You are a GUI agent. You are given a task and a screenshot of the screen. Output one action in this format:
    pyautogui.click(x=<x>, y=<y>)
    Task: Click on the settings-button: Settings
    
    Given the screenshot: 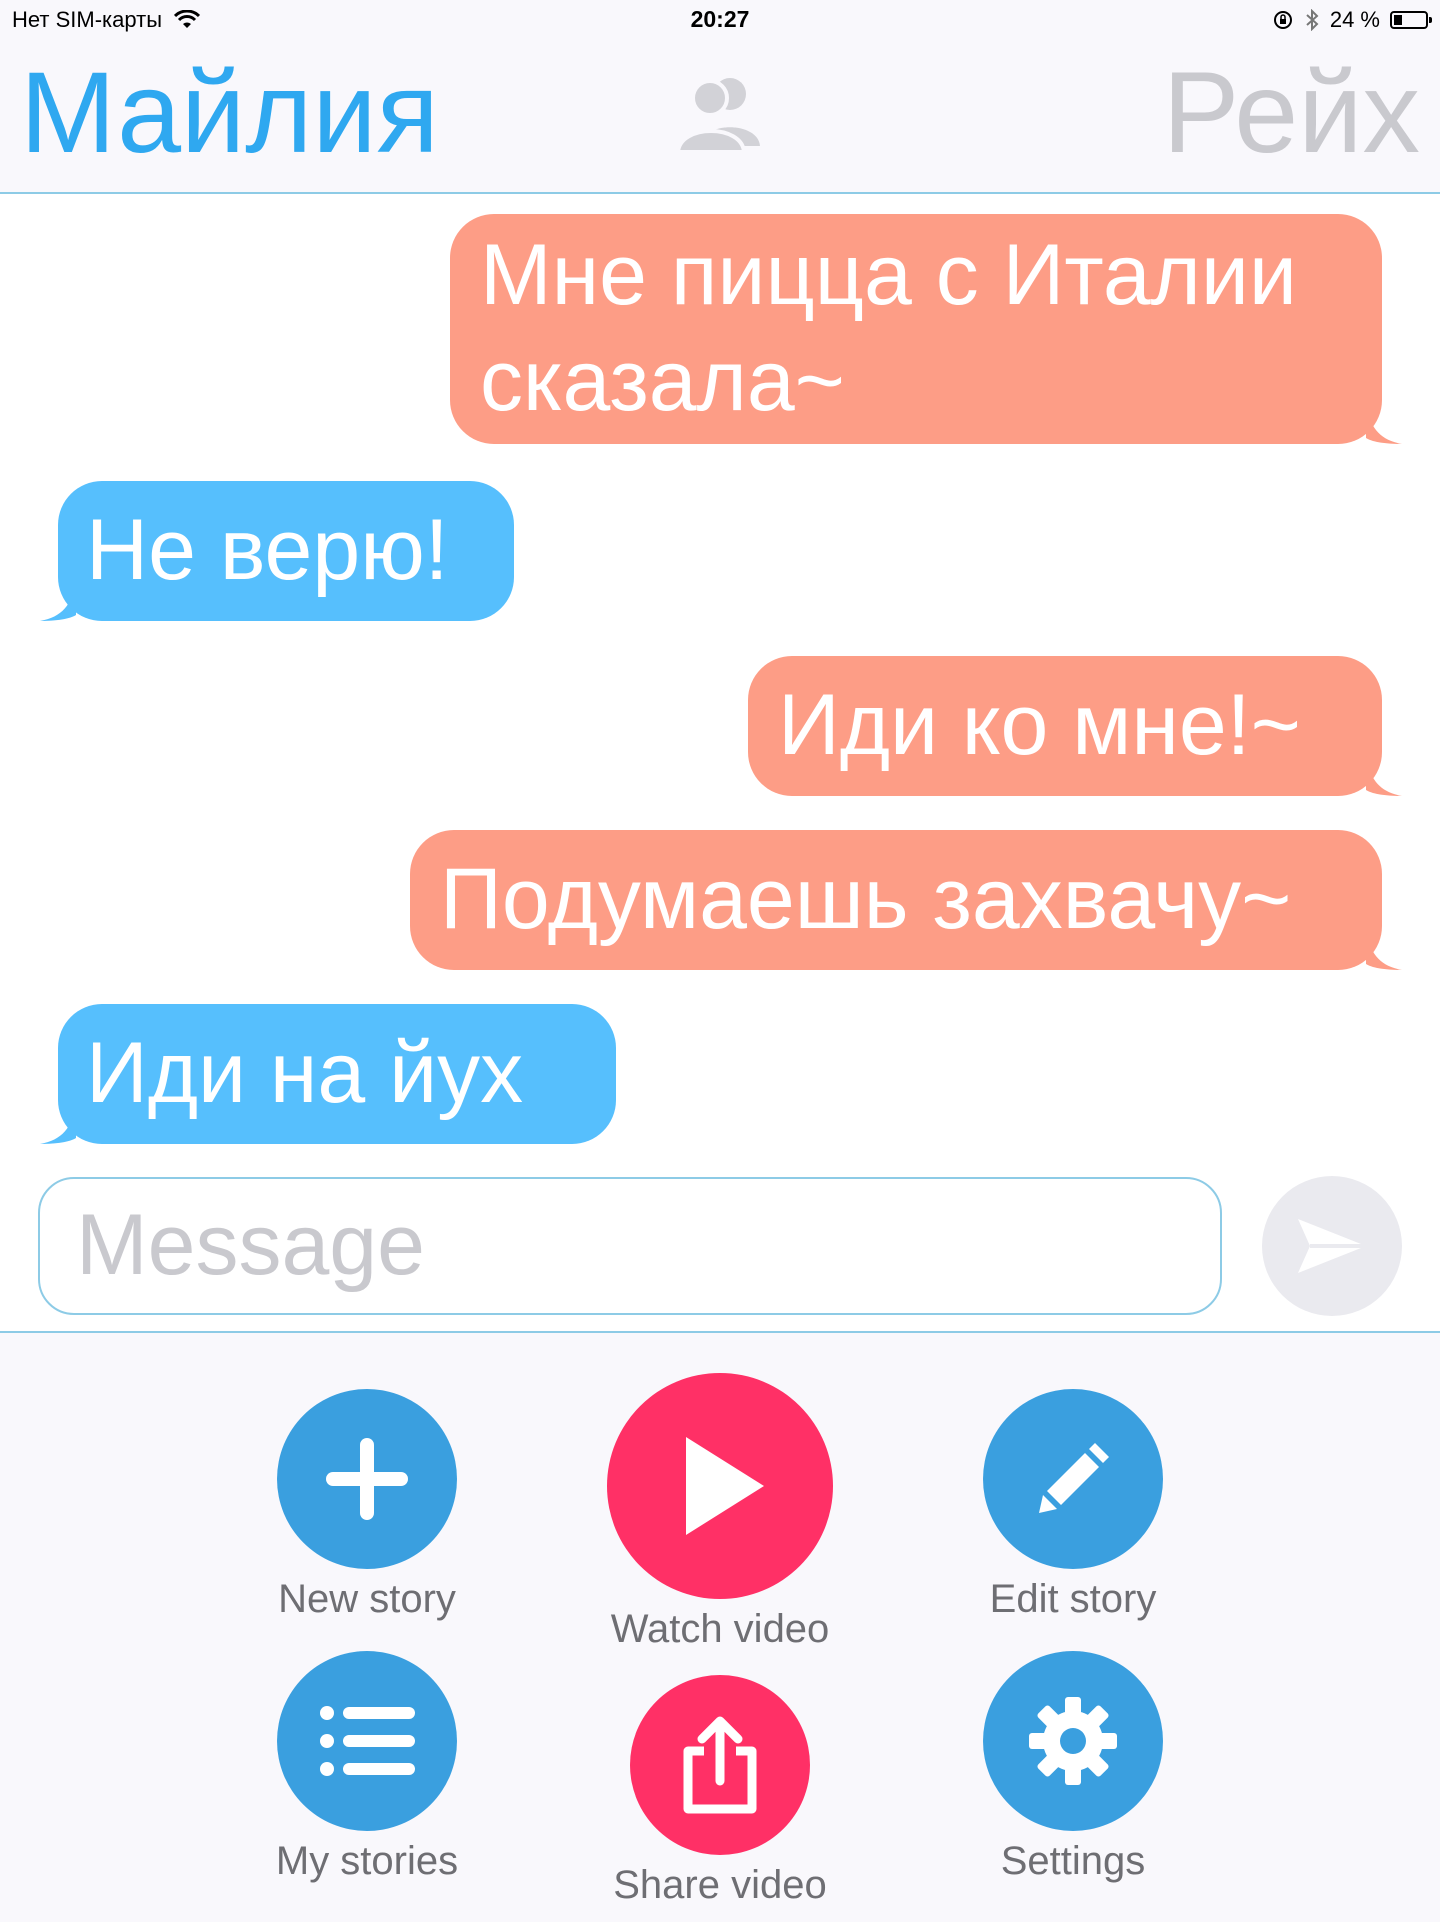 What is the action you would take?
    pyautogui.click(x=1073, y=1767)
    